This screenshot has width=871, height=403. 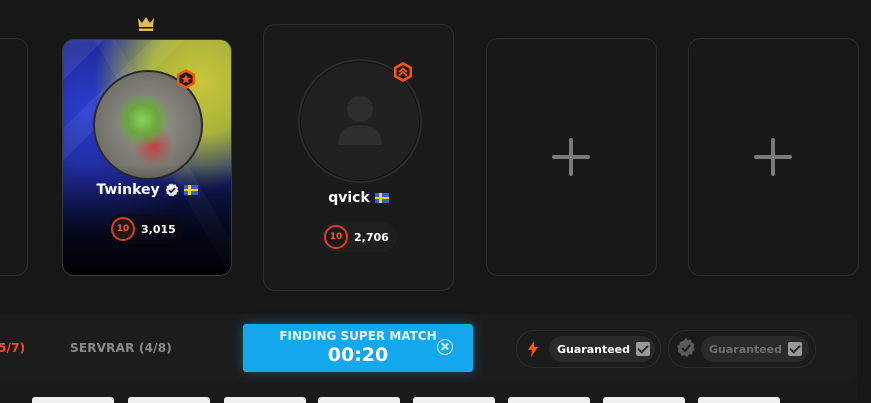 What do you see at coordinates (358, 157) in the screenshot?
I see `member-player-card: qvick 10 2,706` at bounding box center [358, 157].